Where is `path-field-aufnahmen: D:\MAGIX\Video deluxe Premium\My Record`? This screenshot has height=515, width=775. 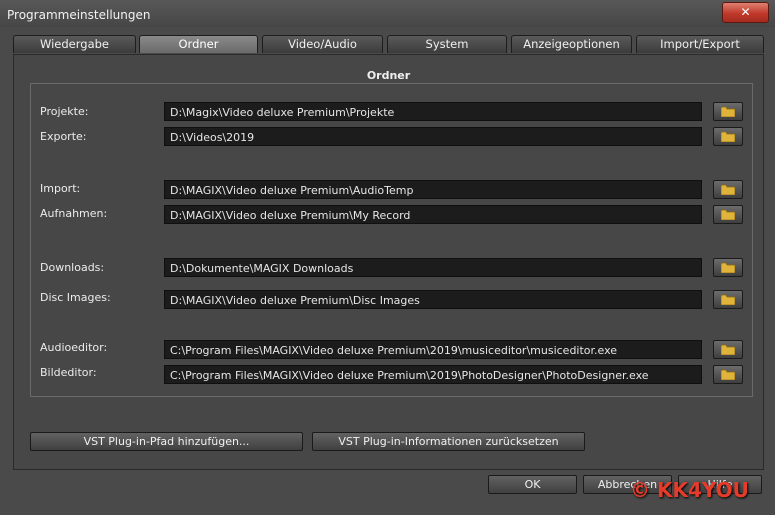
path-field-aufnahmen: D:\MAGIX\Video deluxe Premium\My Record is located at coordinates (433, 214).